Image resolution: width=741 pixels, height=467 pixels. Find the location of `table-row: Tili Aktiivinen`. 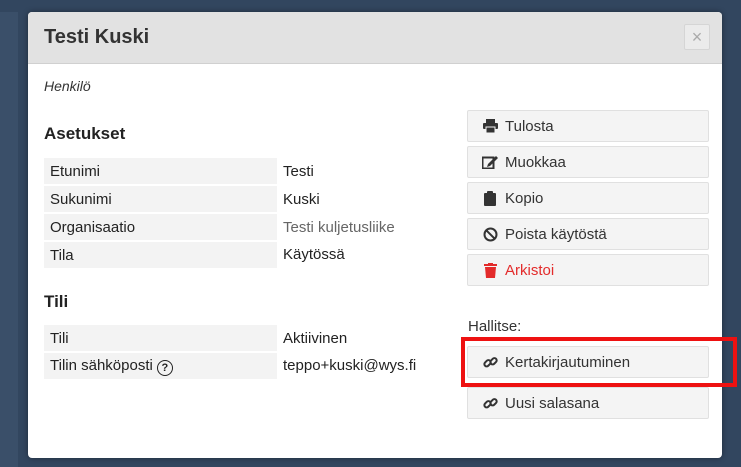

table-row: Tili Aktiivinen is located at coordinates (230, 338).